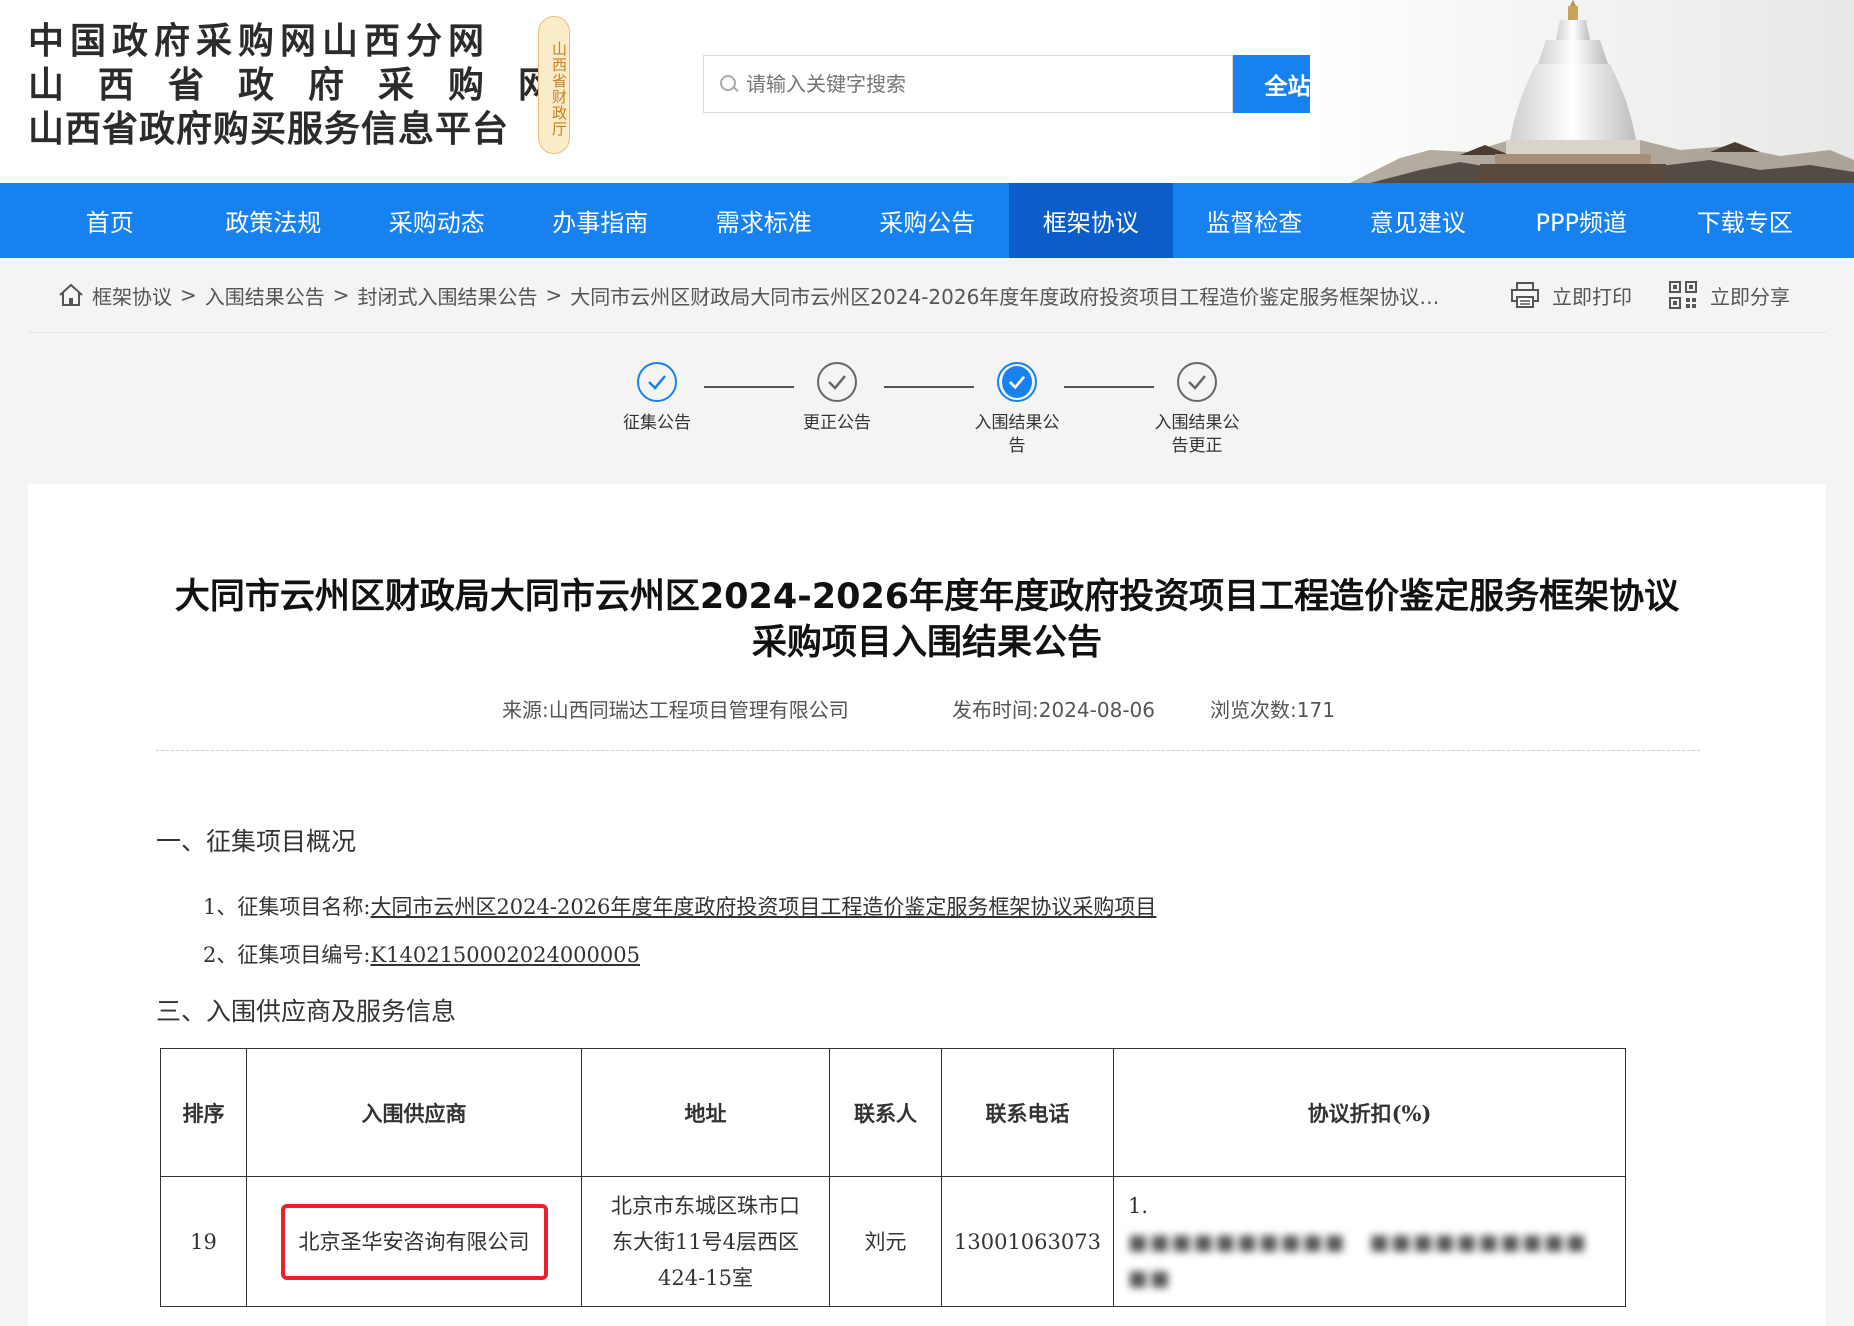  Describe the element at coordinates (269, 129) in the screenshot. I see `site-title-line-3: 山西省政府购买服务信息平台` at that location.